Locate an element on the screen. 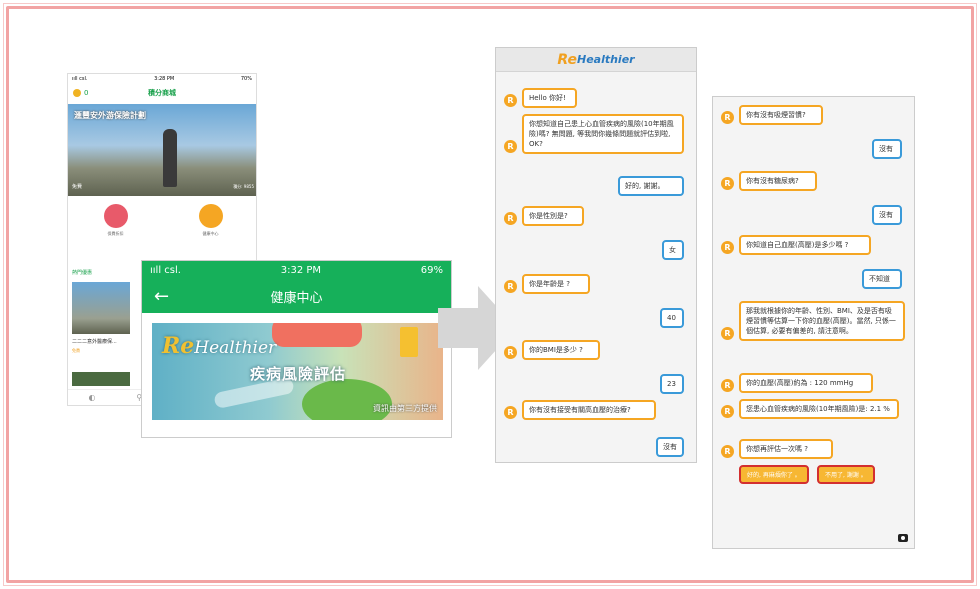 This screenshot has height=589, width=980. banner-subtitle: 疾病風險評估 is located at coordinates (298, 374).